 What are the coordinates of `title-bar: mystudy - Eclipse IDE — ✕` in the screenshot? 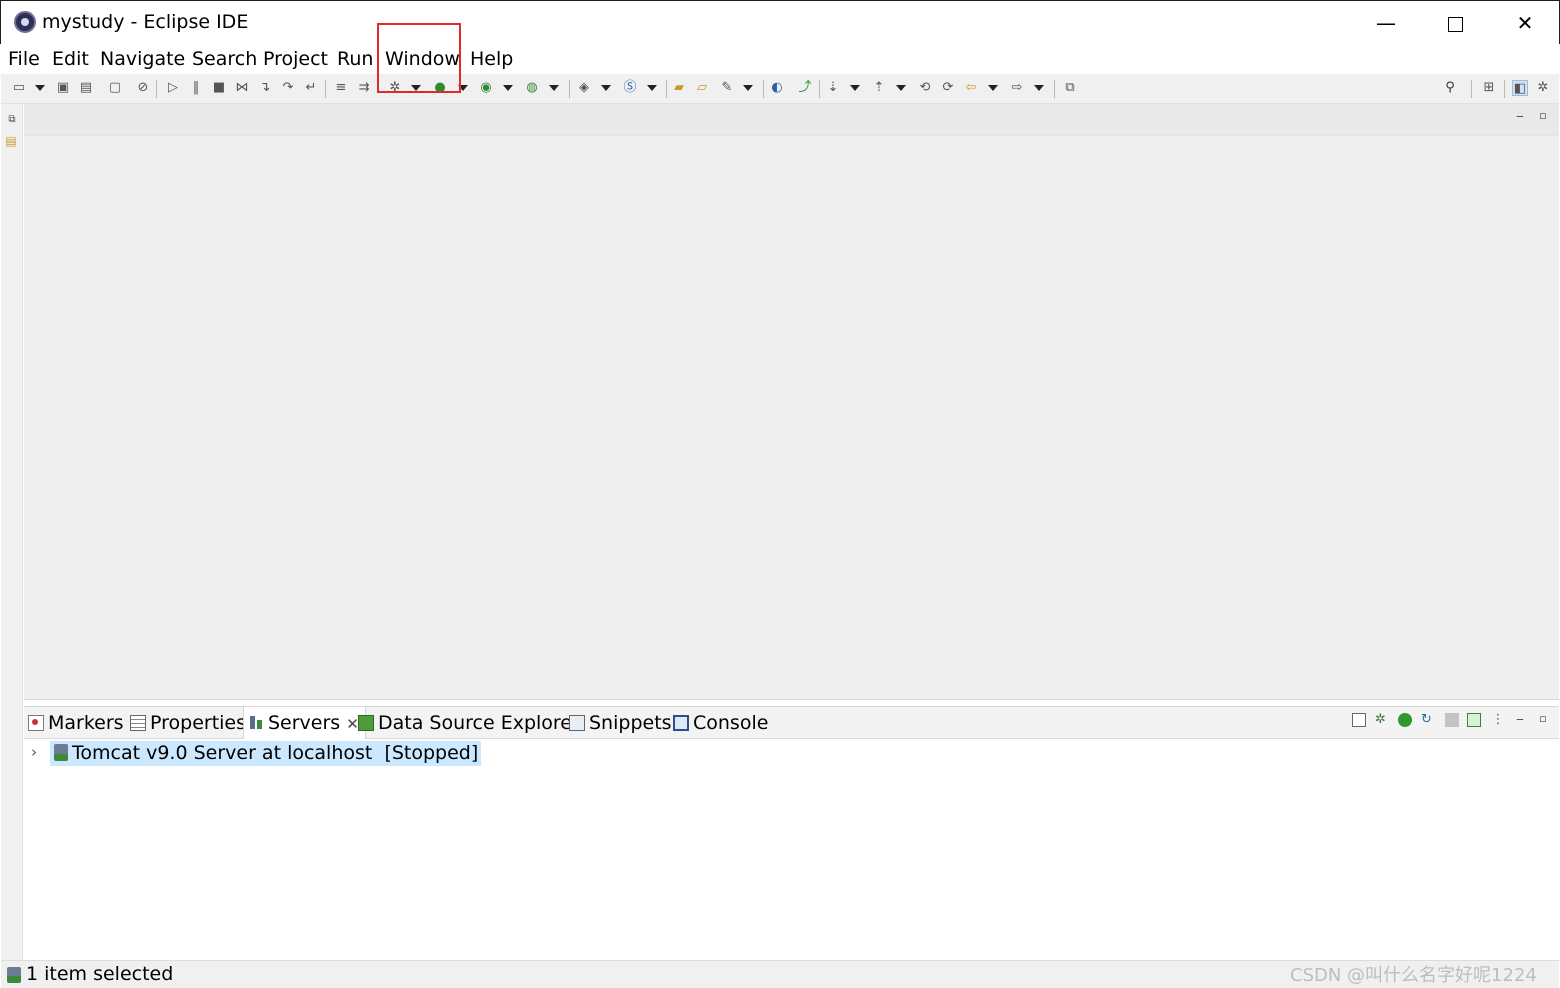 It's located at (780, 22).